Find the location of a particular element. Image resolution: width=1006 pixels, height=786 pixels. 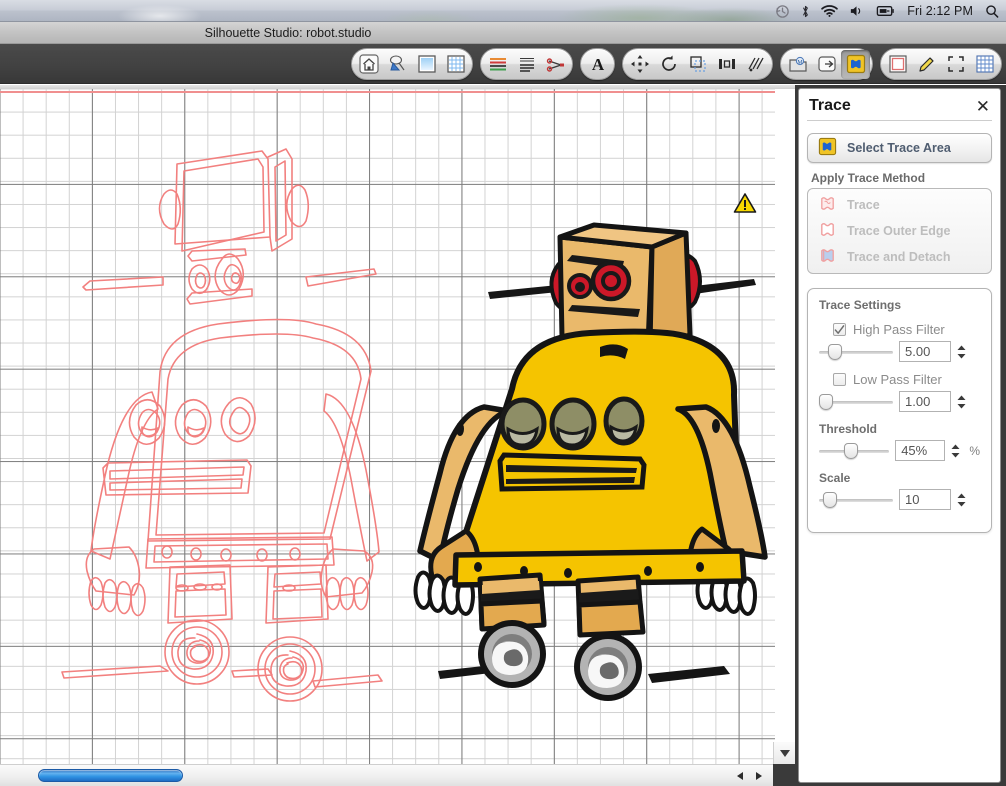

align-icon is located at coordinates (726, 64).